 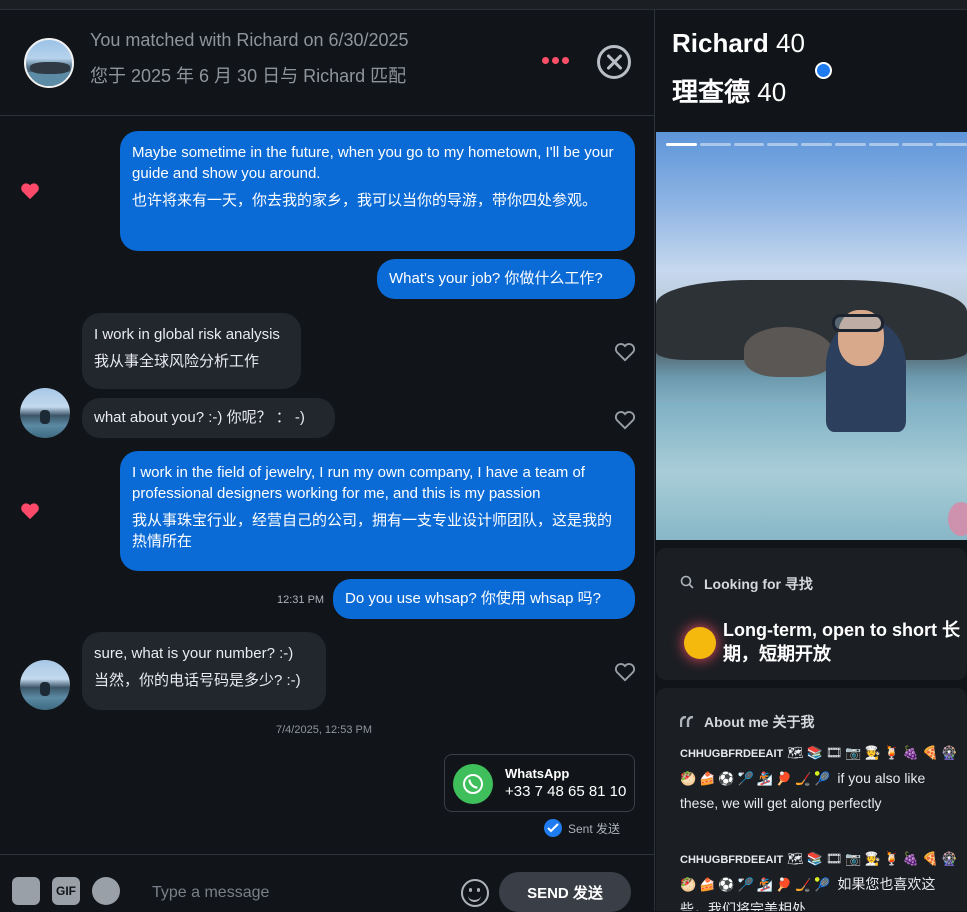 What do you see at coordinates (772, 92) in the screenshot?
I see `profile-age-zh: 40` at bounding box center [772, 92].